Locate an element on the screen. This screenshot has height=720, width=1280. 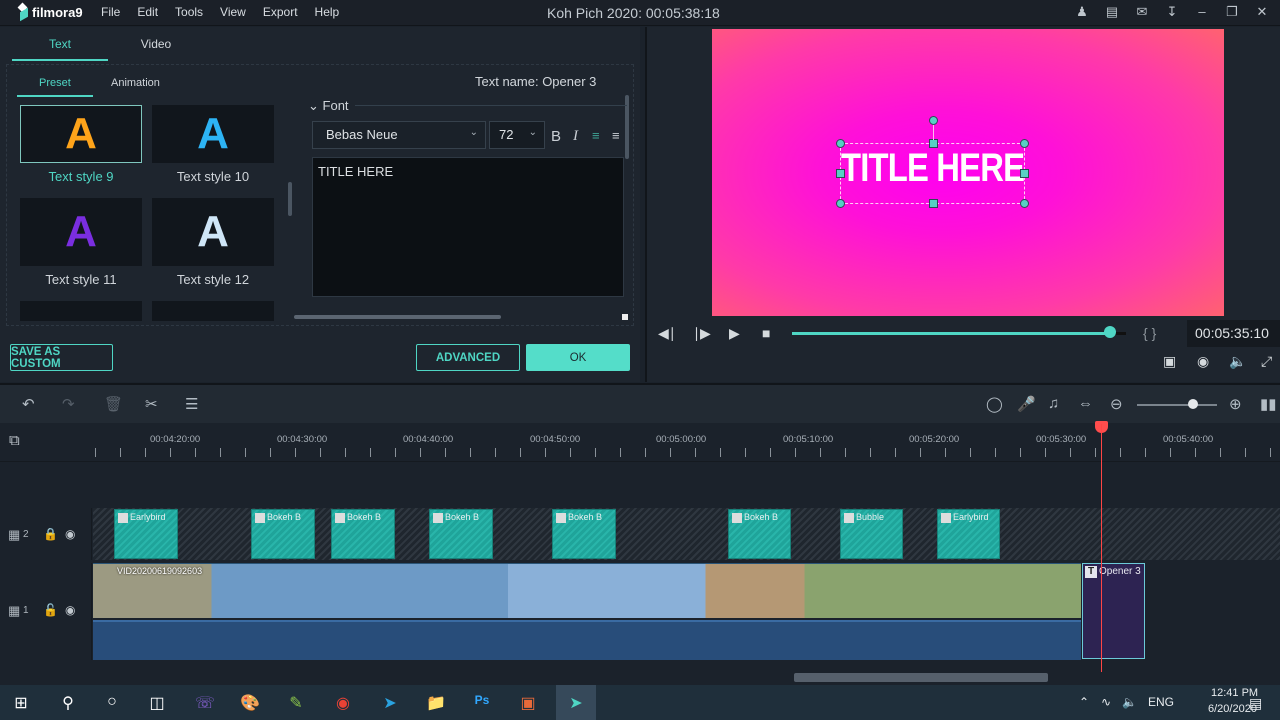
fit-timeline-icon: ⇔ is located at coordinates (1085, 403).